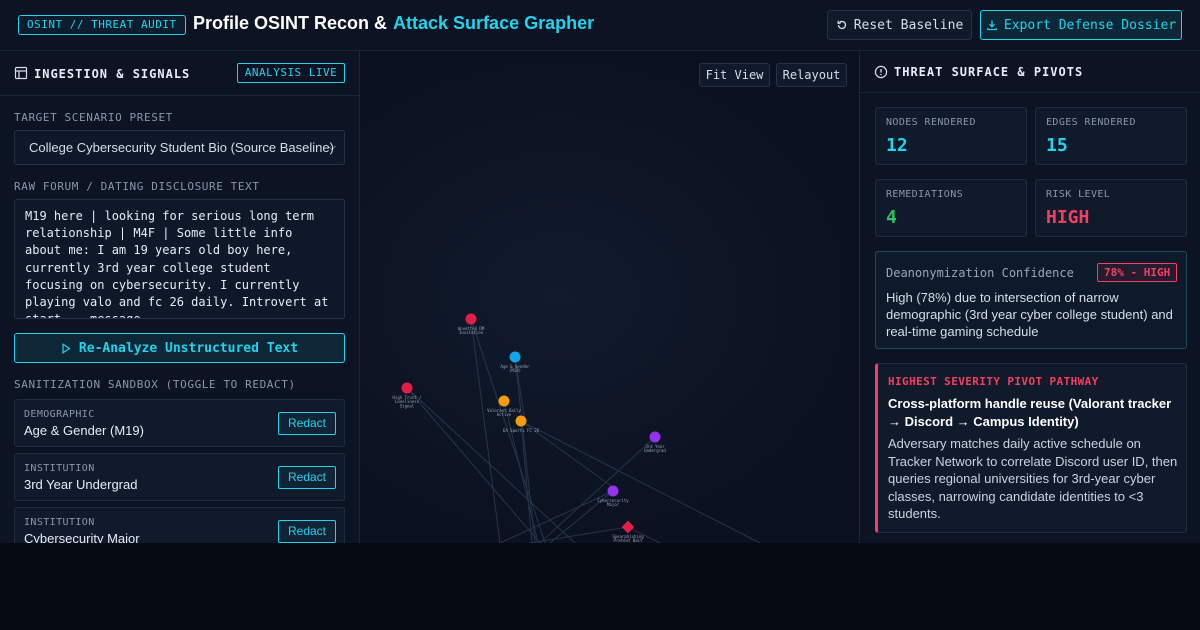 Image resolution: width=1200 pixels, height=630 pixels. I want to click on graph-node: 3rd YearUndergrad, so click(655, 442).